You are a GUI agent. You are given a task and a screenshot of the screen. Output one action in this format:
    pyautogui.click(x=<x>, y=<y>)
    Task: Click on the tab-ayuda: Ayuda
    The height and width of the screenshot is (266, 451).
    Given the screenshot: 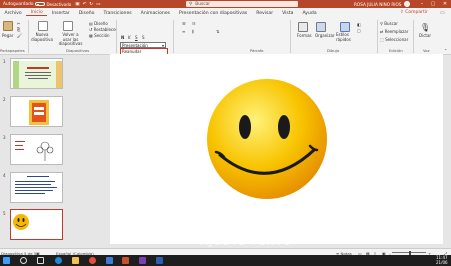 What is the action you would take?
    pyautogui.click(x=309, y=13)
    